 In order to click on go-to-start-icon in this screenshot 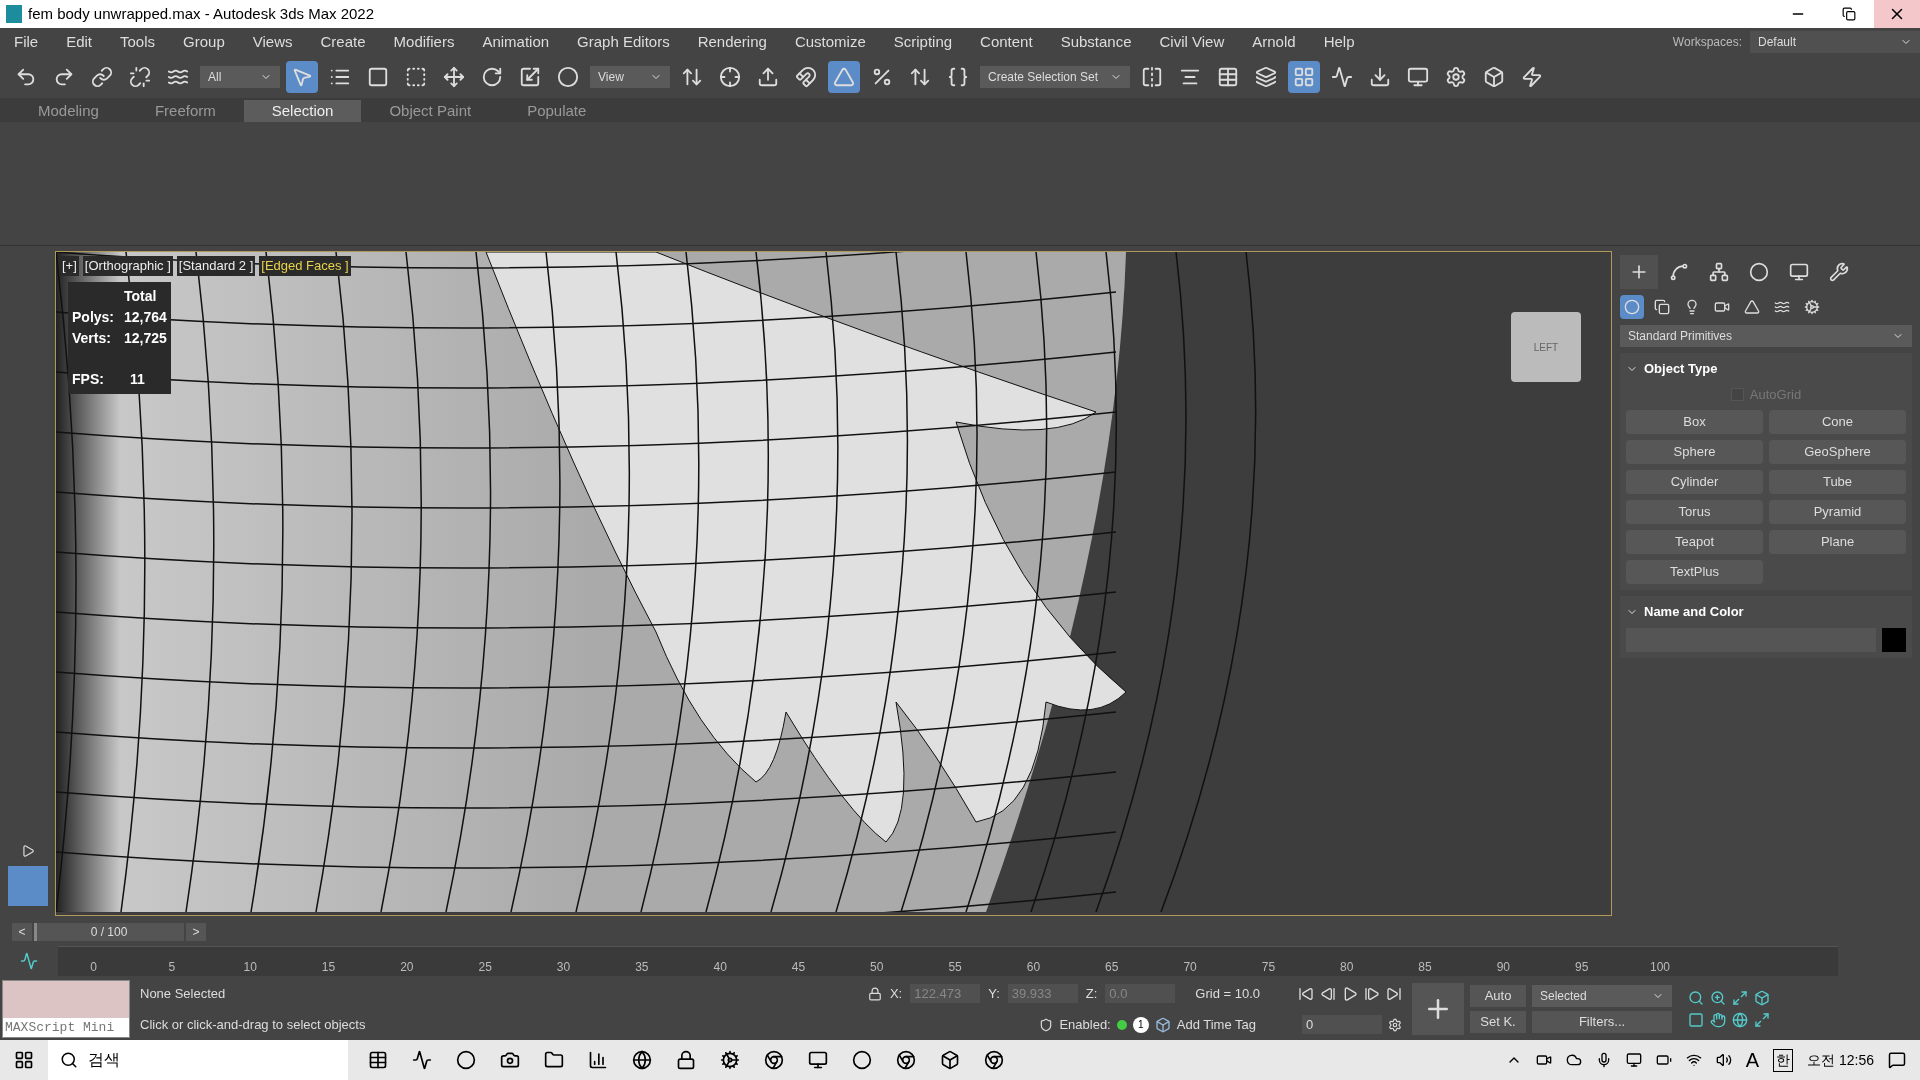, I will do `click(1306, 993)`.